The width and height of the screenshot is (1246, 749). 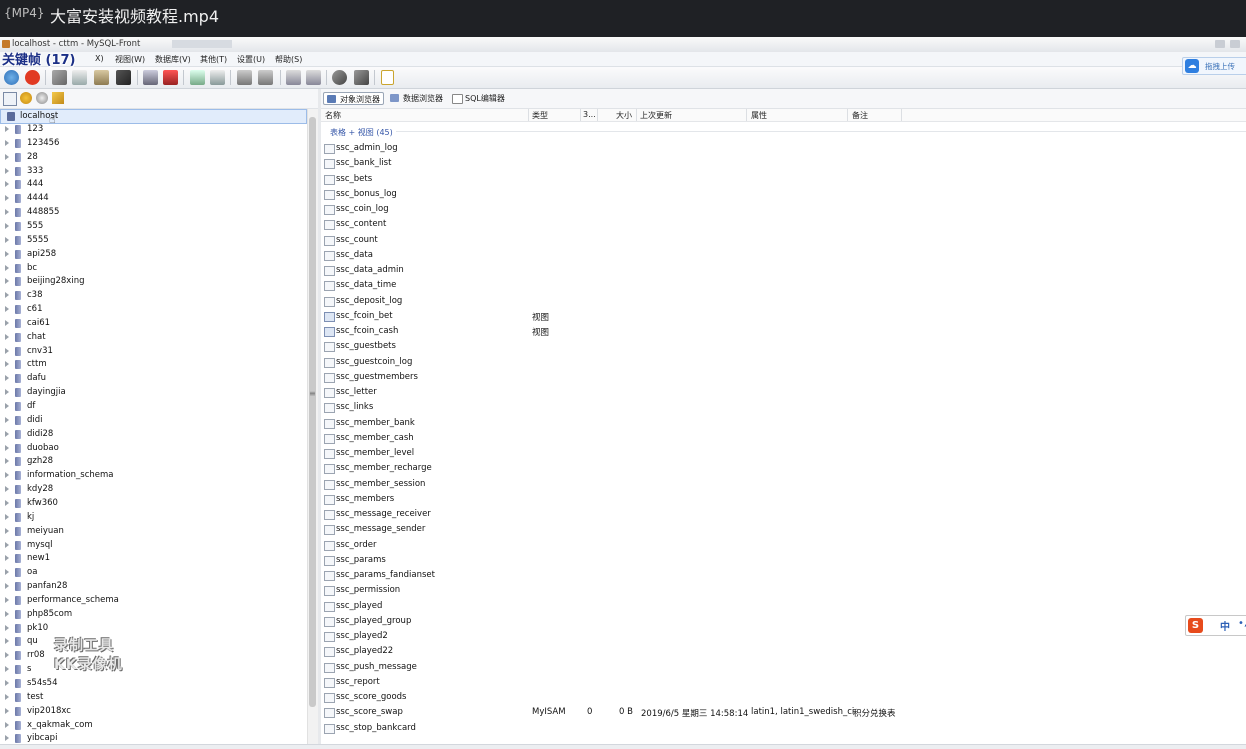 What do you see at coordinates (783, 590) in the screenshot?
I see `table-row: ssc_permission` at bounding box center [783, 590].